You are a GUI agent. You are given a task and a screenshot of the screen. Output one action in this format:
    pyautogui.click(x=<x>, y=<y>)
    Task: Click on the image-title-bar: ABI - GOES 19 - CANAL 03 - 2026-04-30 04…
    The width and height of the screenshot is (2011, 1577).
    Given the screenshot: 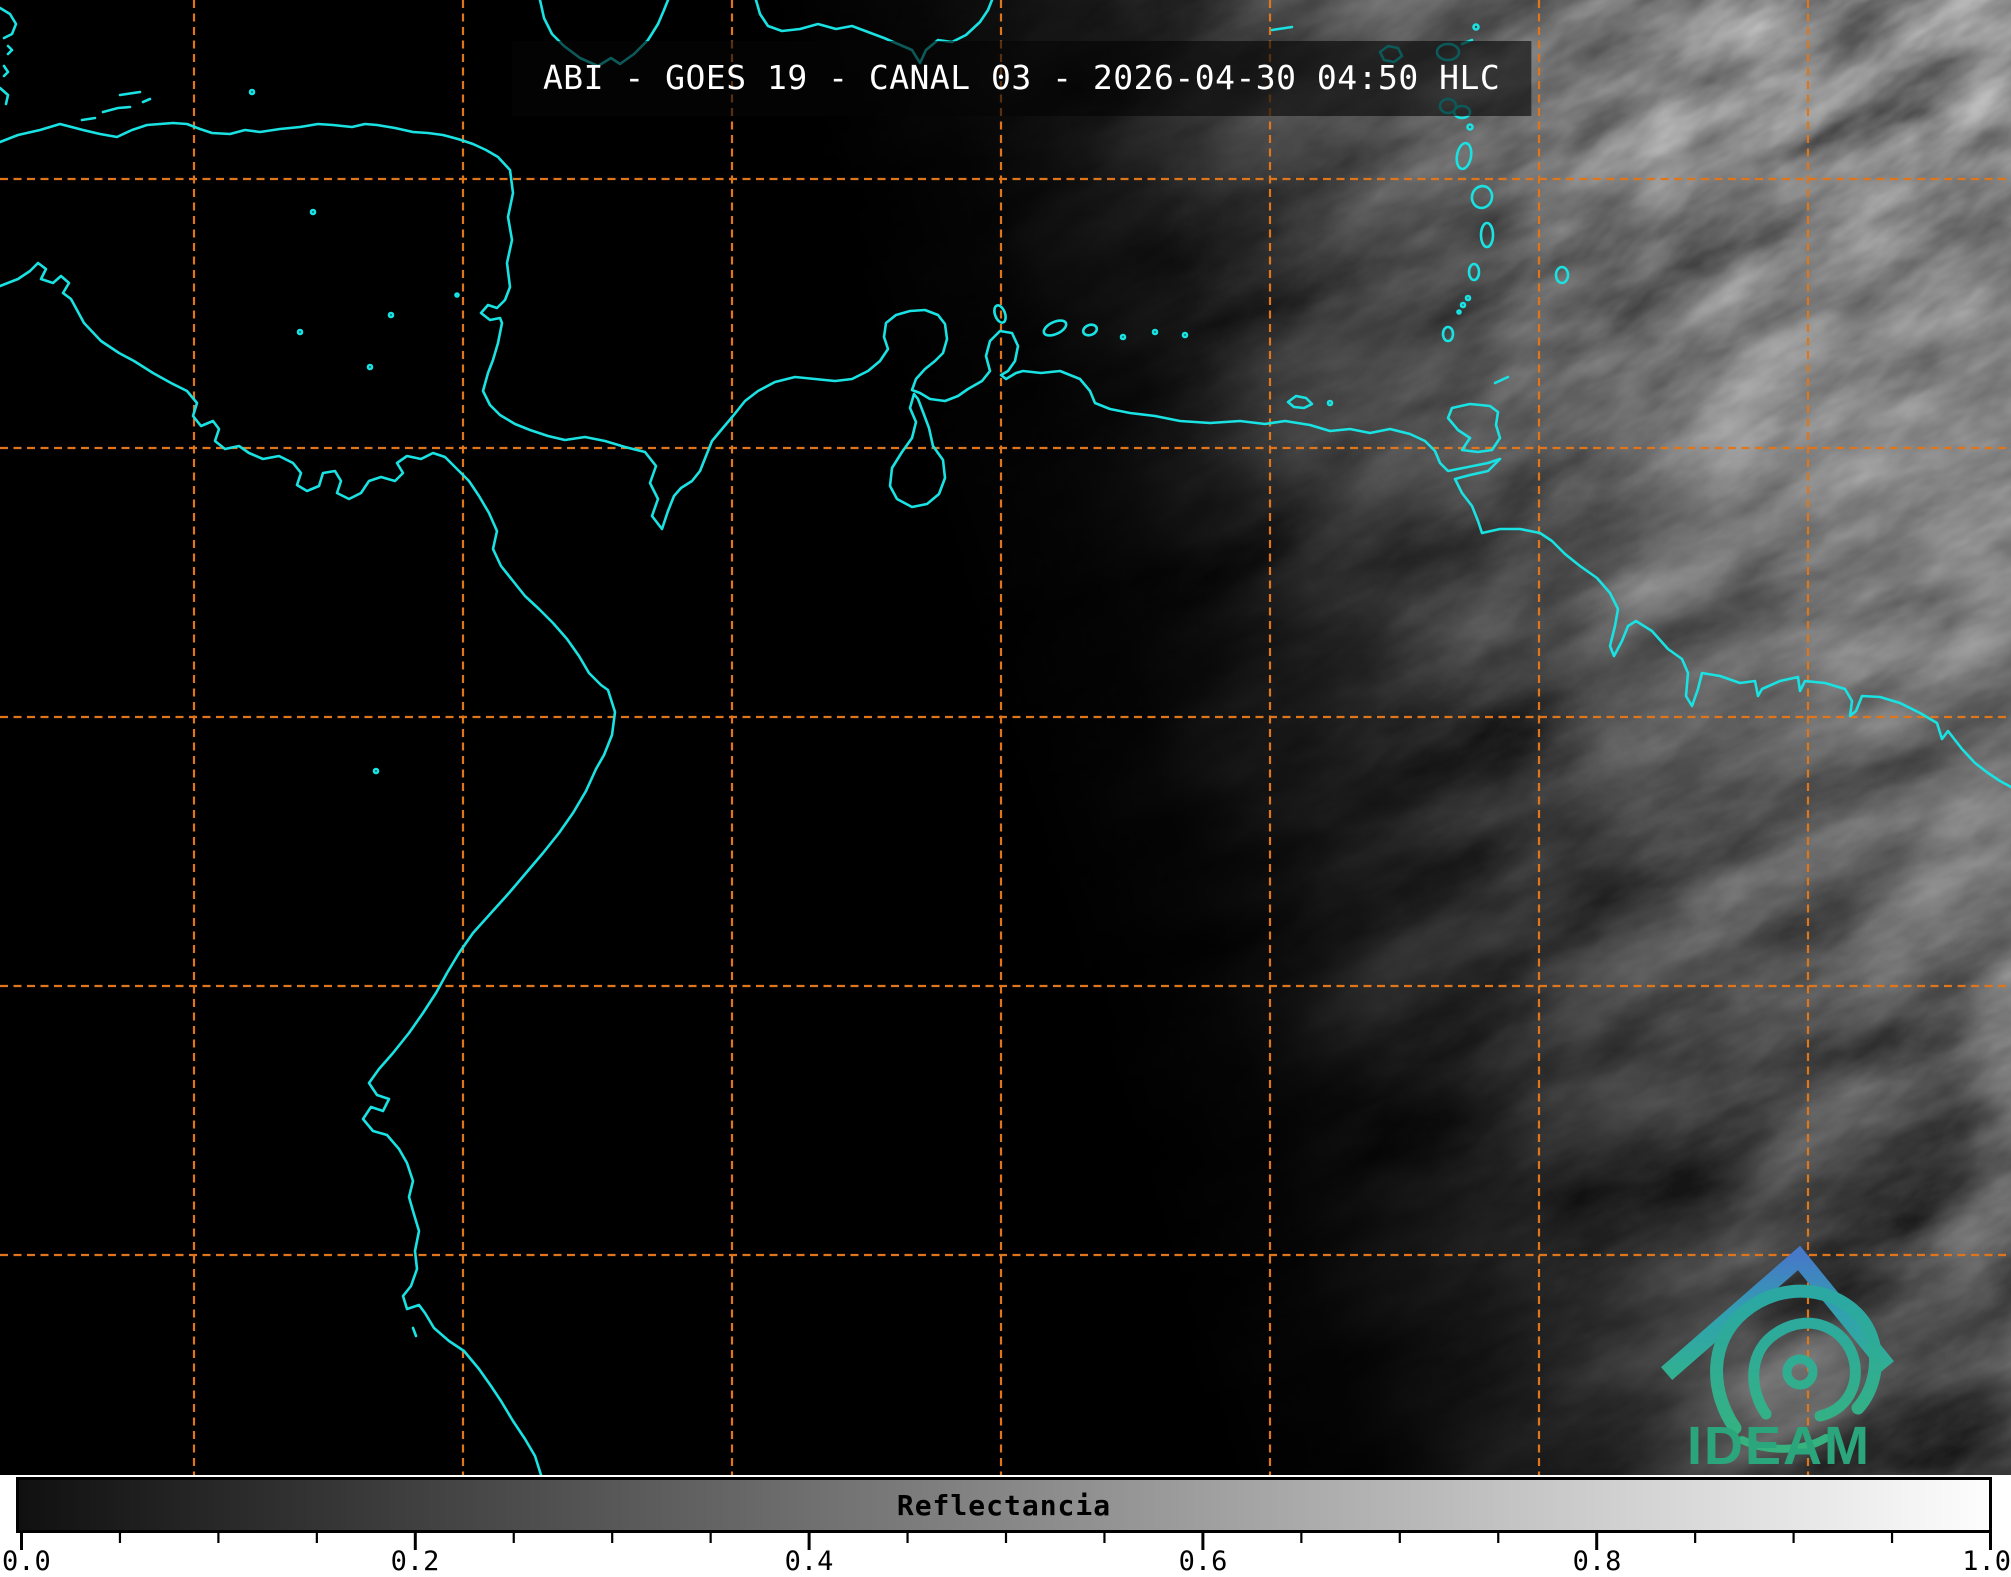 What is the action you would take?
    pyautogui.click(x=1021, y=78)
    